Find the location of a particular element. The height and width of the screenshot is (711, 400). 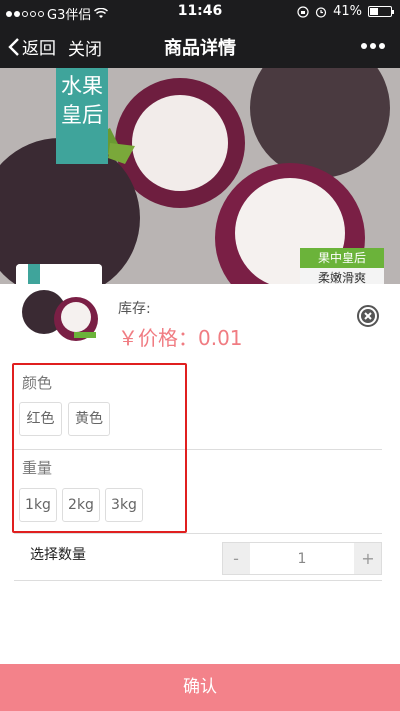

weight-option-3kg: 3kg is located at coordinates (124, 505).